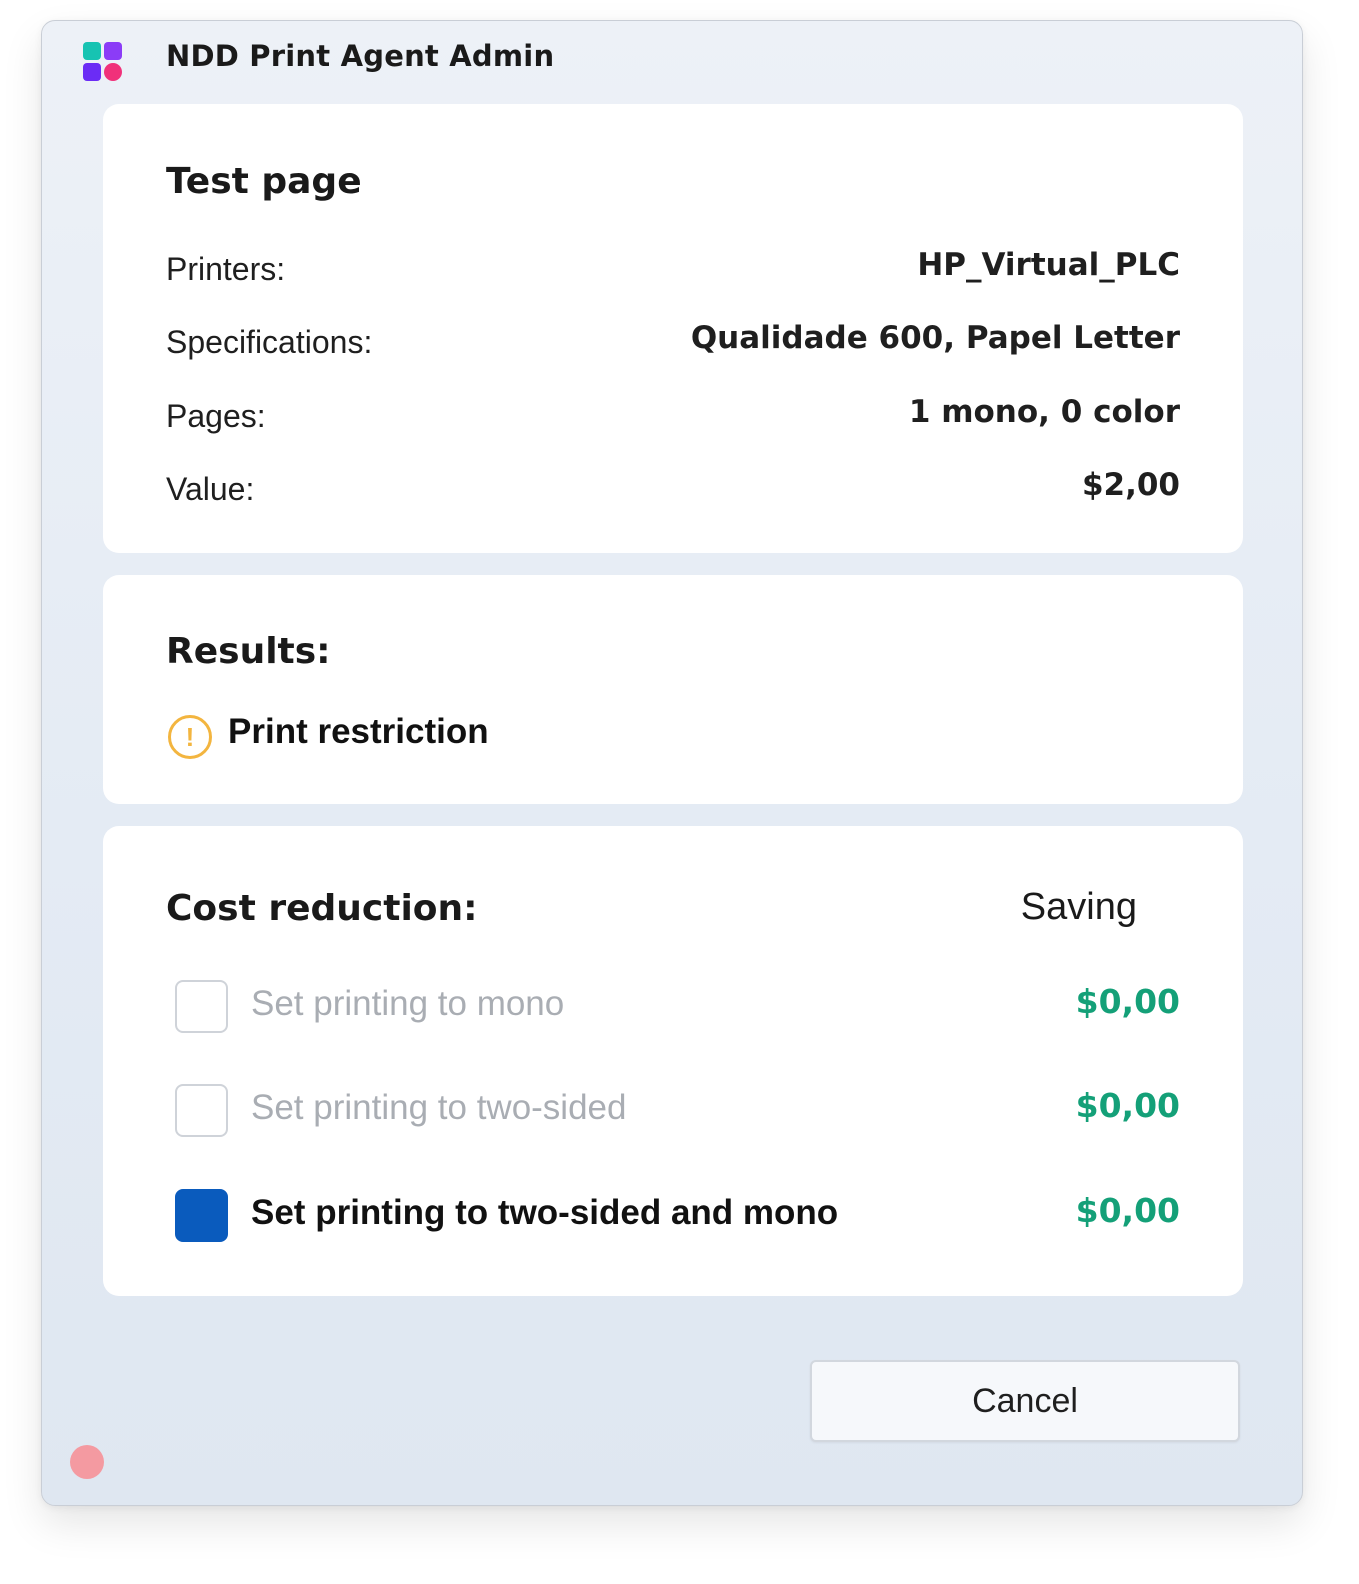 Image resolution: width=1359 pixels, height=1584 pixels. I want to click on saving-column-header: Saving, so click(1078, 907).